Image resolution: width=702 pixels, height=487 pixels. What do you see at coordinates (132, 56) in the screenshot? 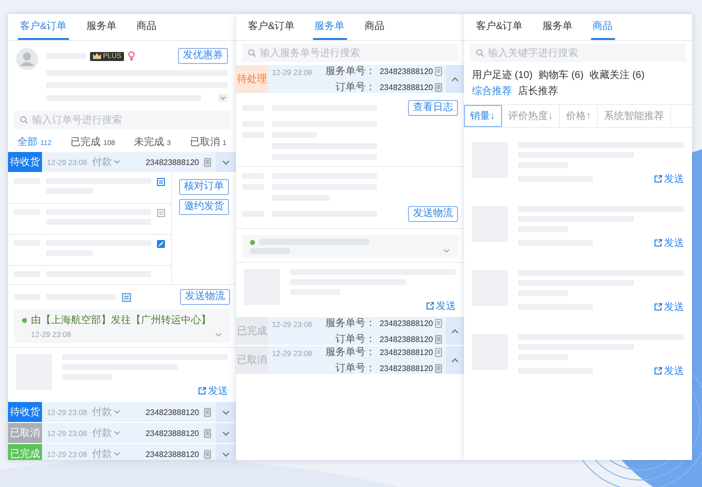
I see `female-icon` at bounding box center [132, 56].